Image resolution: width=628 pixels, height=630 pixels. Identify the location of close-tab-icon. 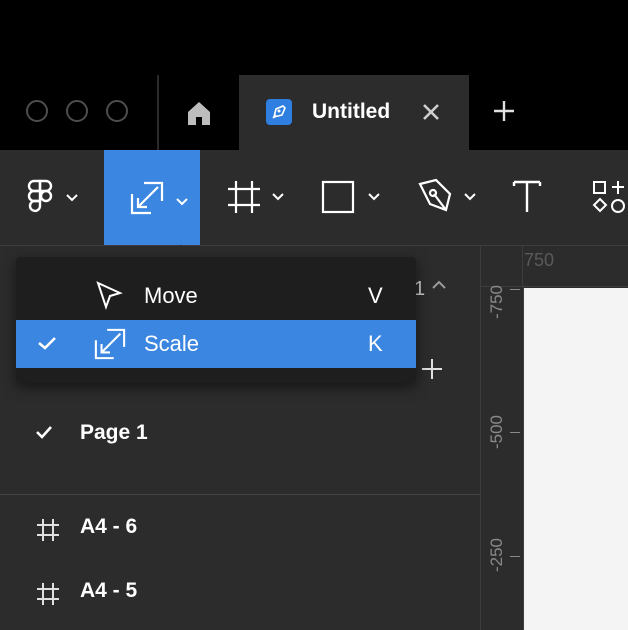
(431, 112).